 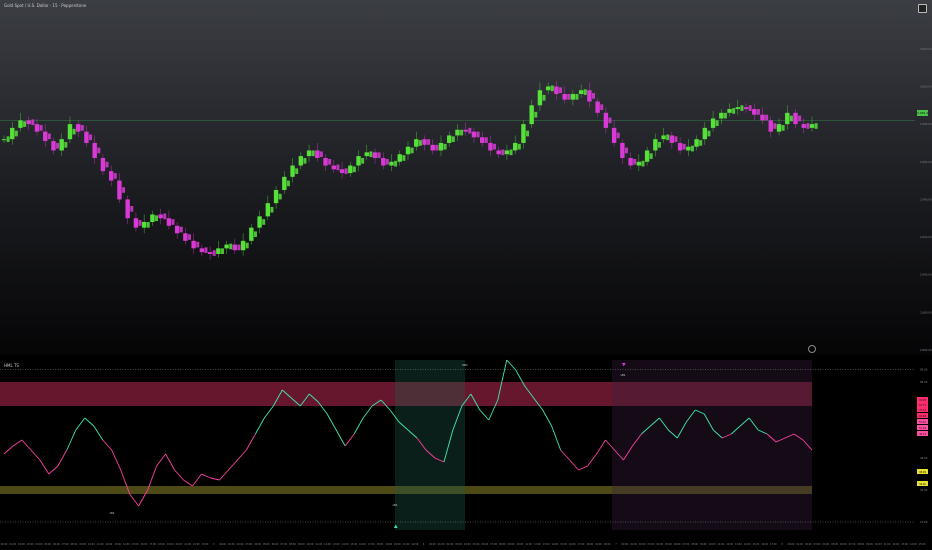 What do you see at coordinates (924, 522) in the screenshot?
I see `osc-axis-tick: 14.00` at bounding box center [924, 522].